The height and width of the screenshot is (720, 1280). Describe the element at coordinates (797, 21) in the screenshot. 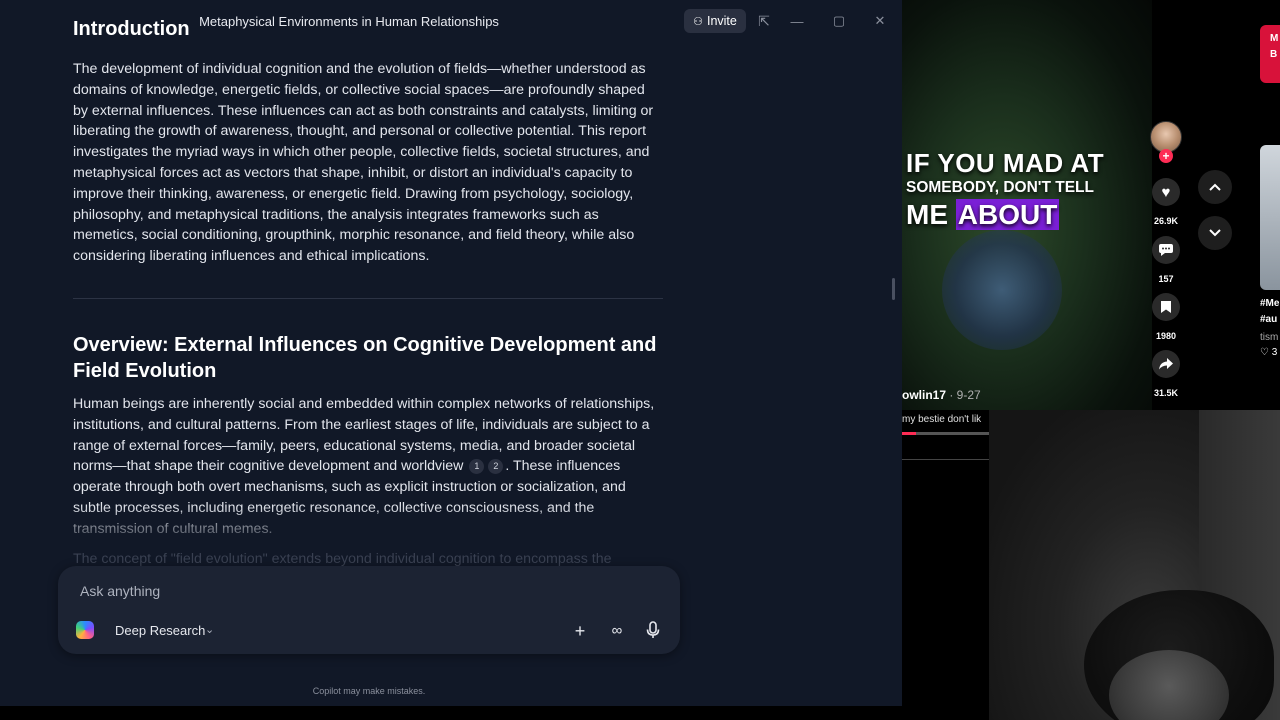

I see `minimize-button: —` at that location.